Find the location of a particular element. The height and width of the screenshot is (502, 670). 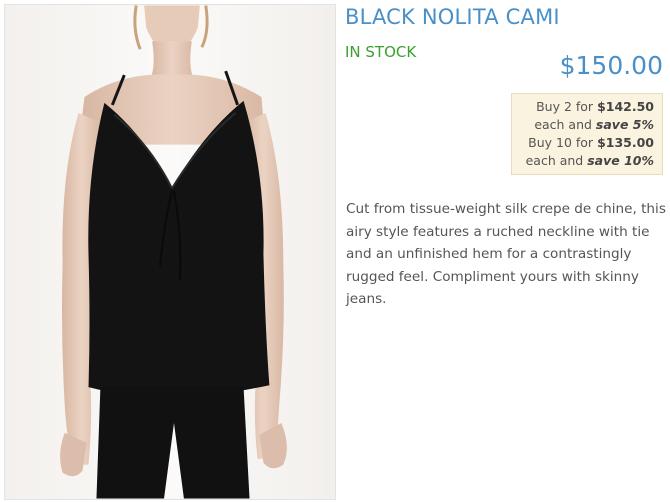

discount-row: each and save 10% is located at coordinates (589, 160).